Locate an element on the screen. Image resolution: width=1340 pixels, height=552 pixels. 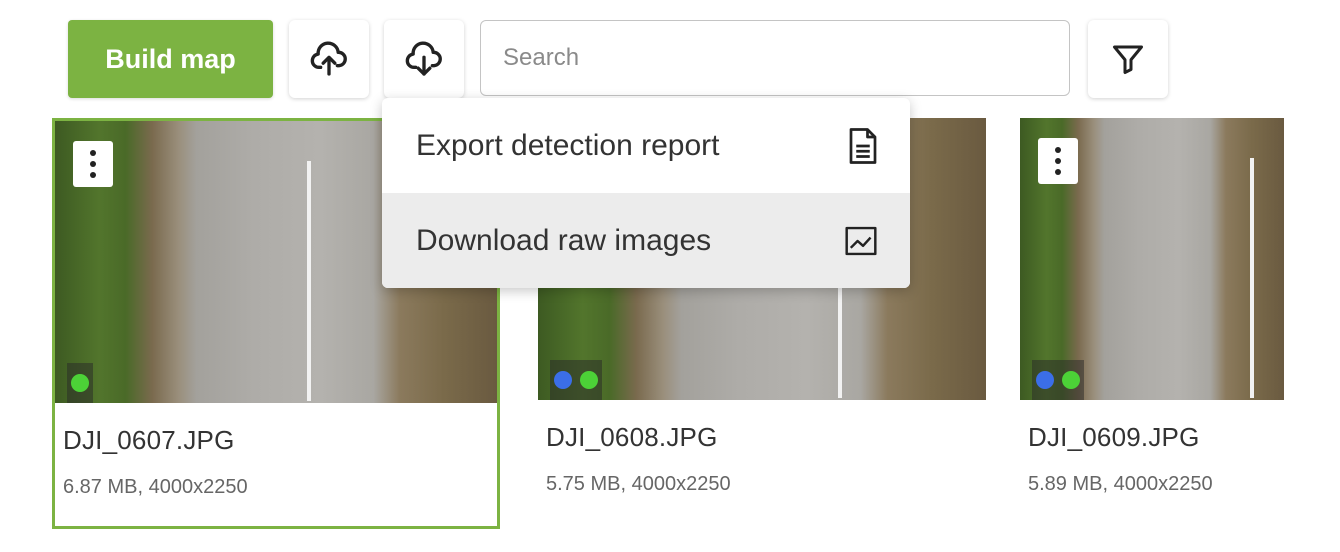
image-thumbnail is located at coordinates (1152, 259).